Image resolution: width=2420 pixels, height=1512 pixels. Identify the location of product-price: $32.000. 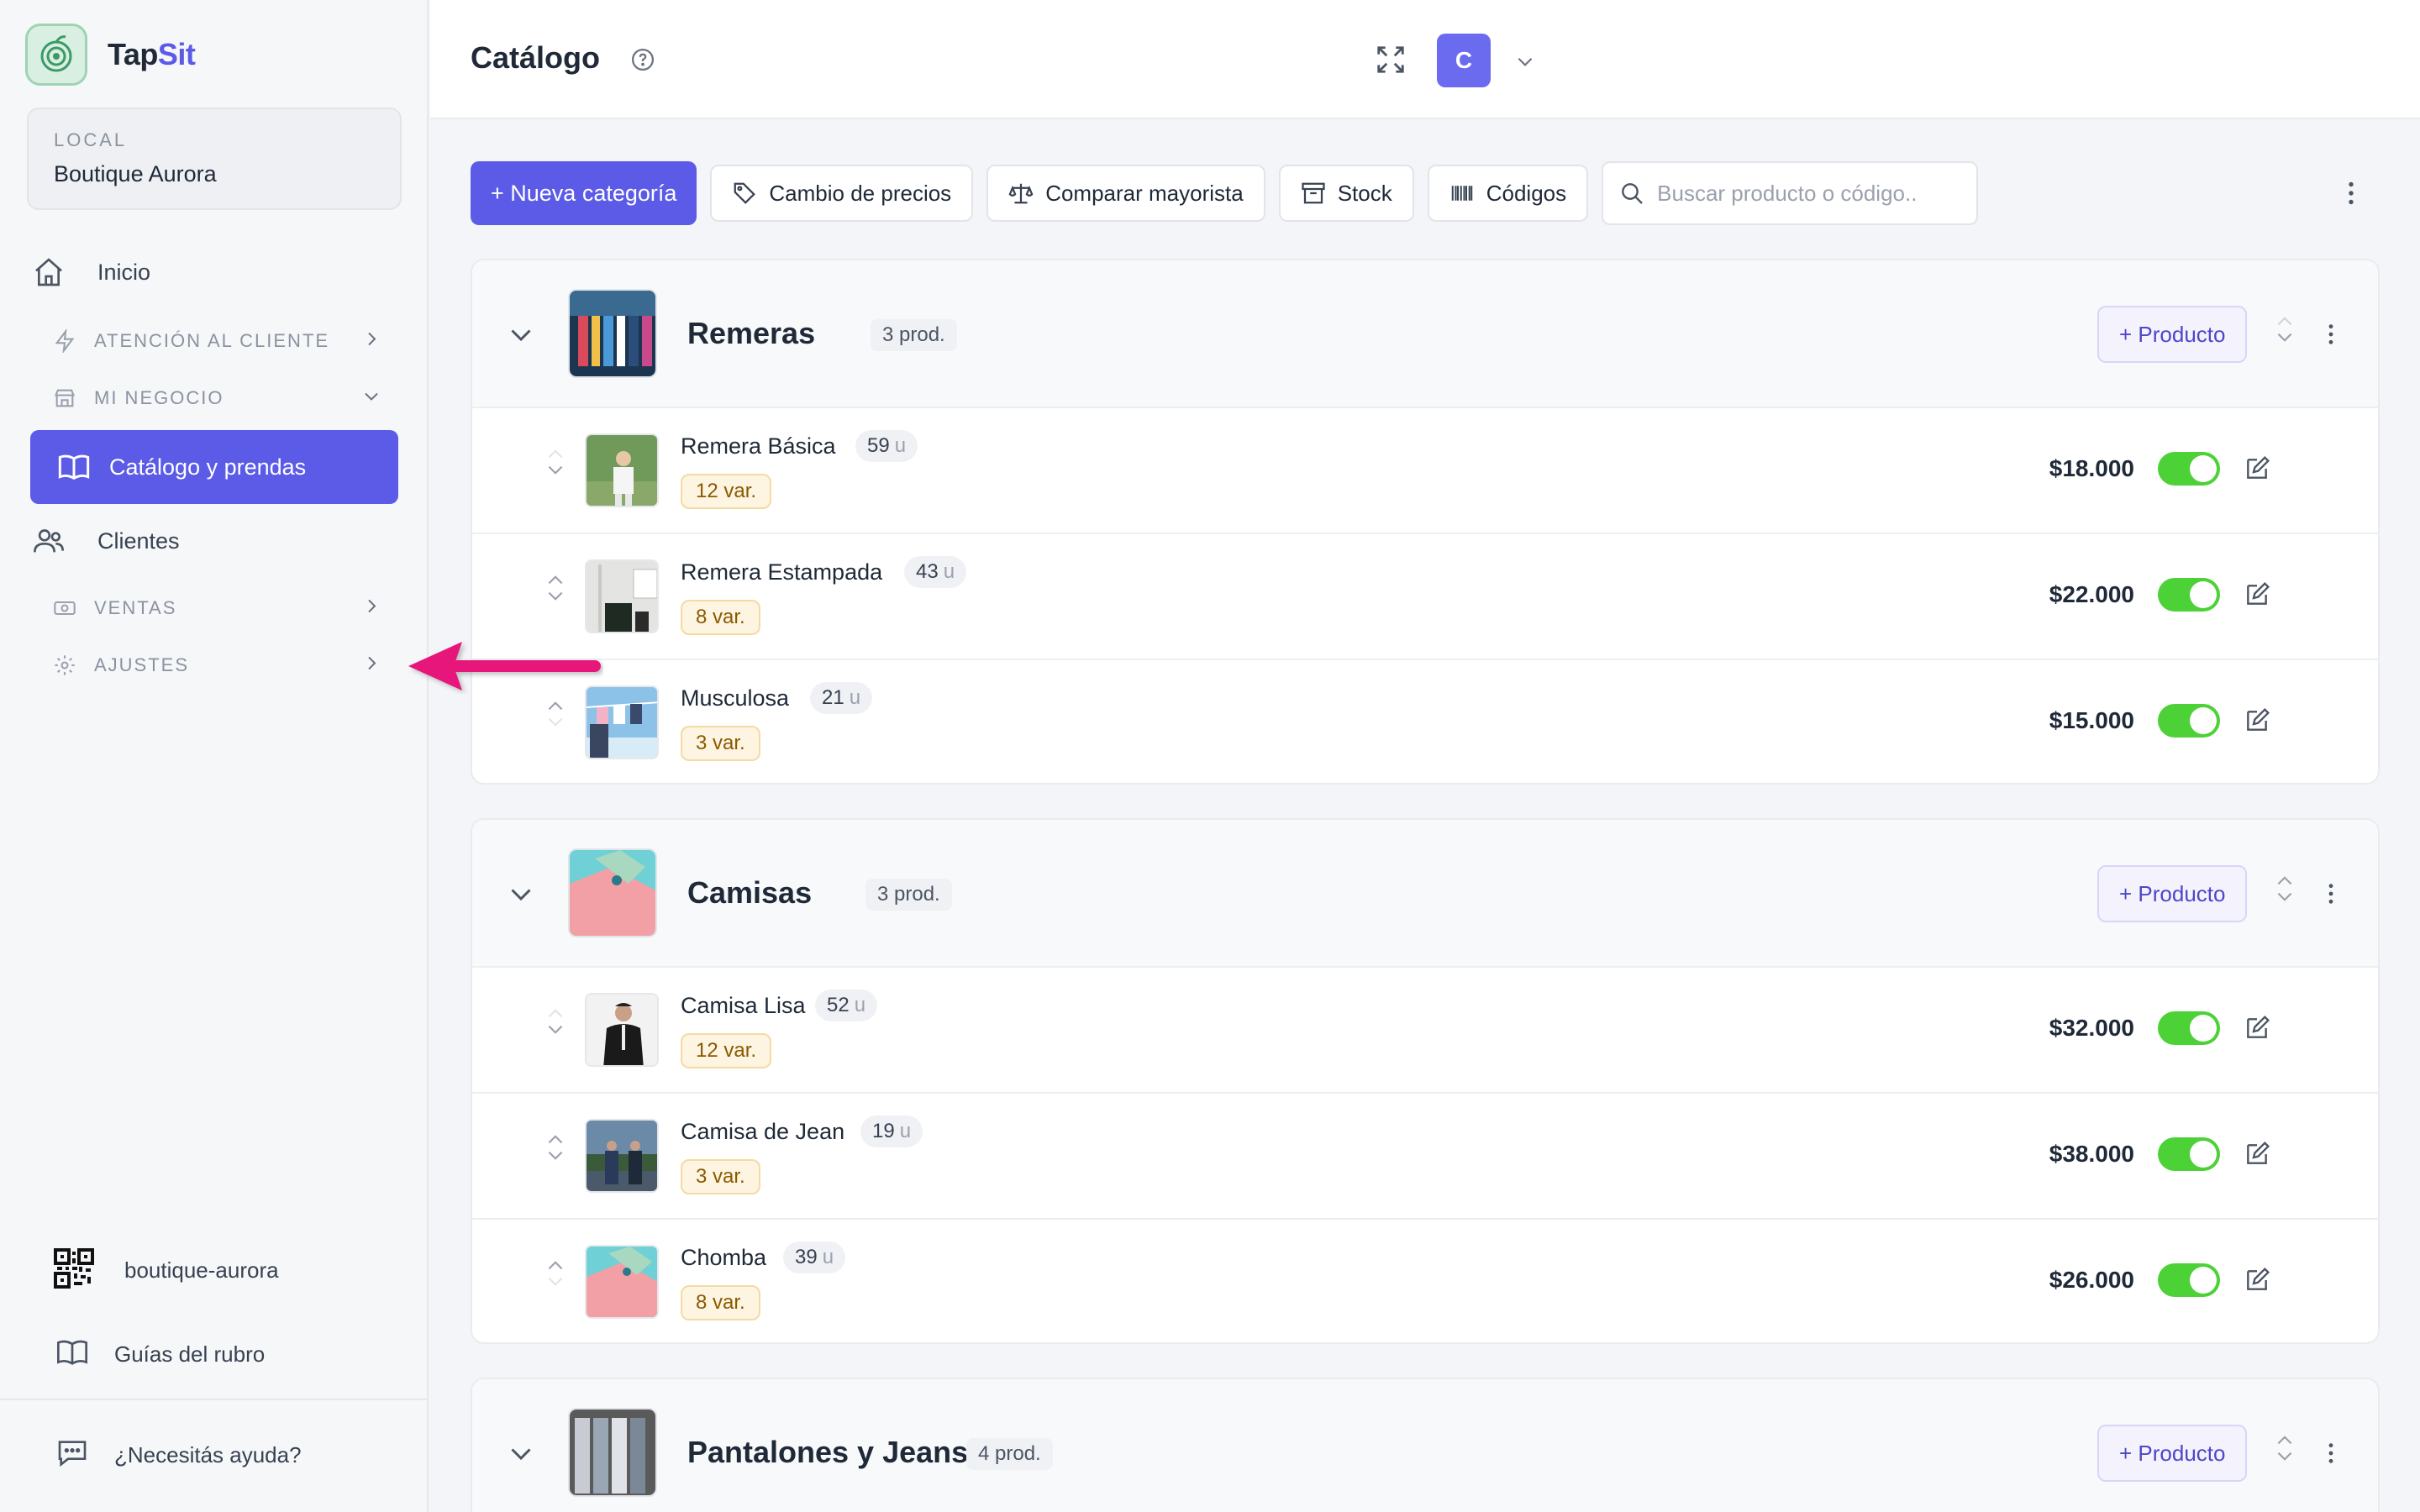
(2091, 1028).